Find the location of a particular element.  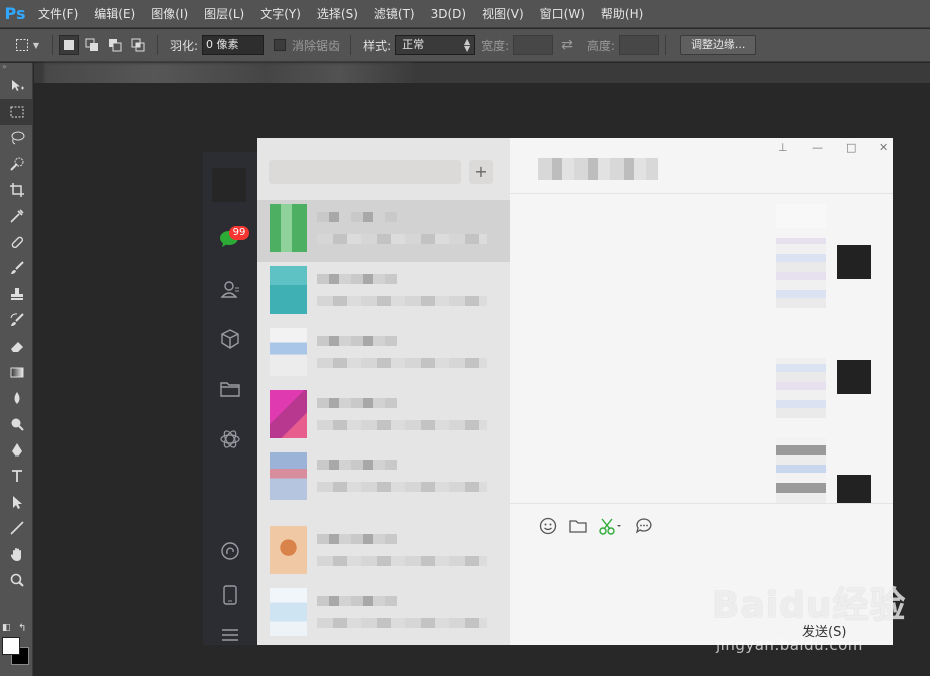

menu-help: 帮助(H) is located at coordinates (622, 14).